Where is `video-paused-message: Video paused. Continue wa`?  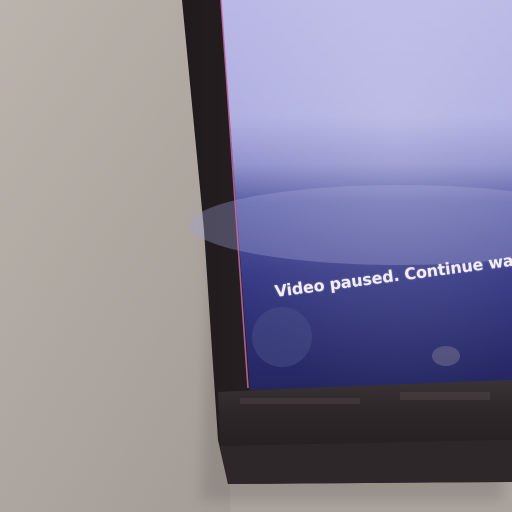 video-paused-message: Video paused. Continue wa is located at coordinates (392, 275).